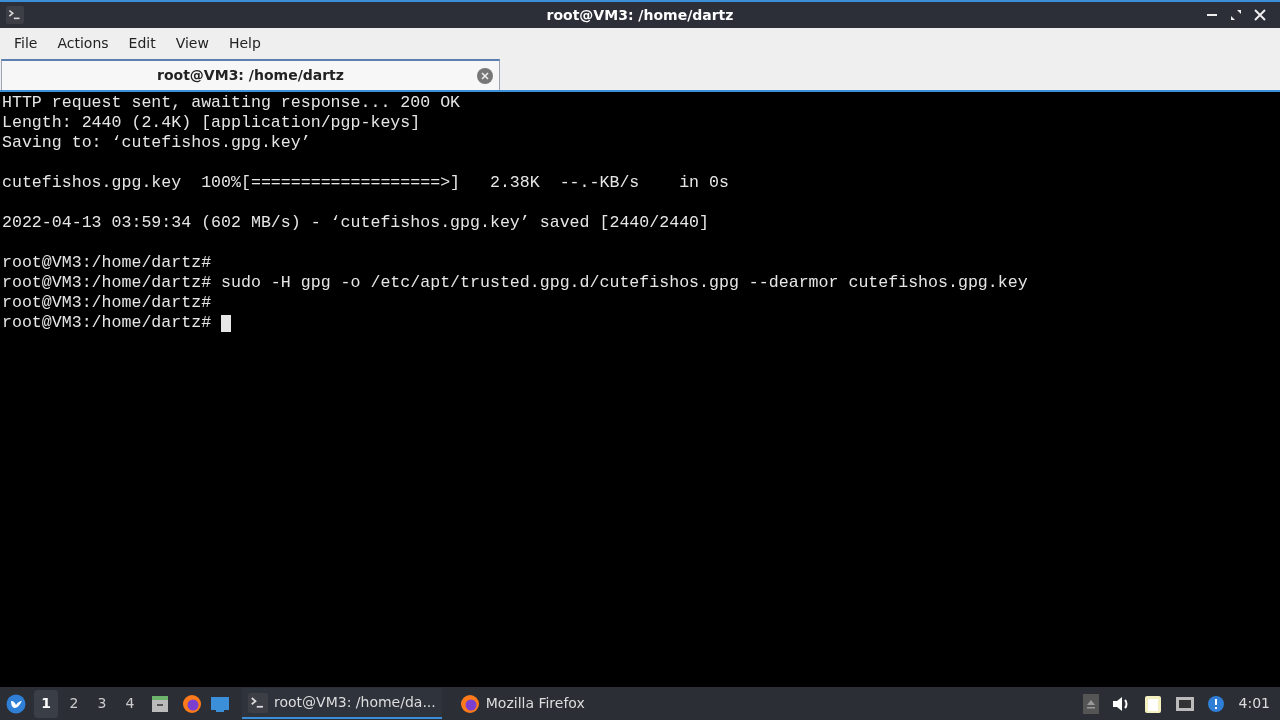 This screenshot has height=720, width=1280. I want to click on notepad-icon, so click(1152, 703).